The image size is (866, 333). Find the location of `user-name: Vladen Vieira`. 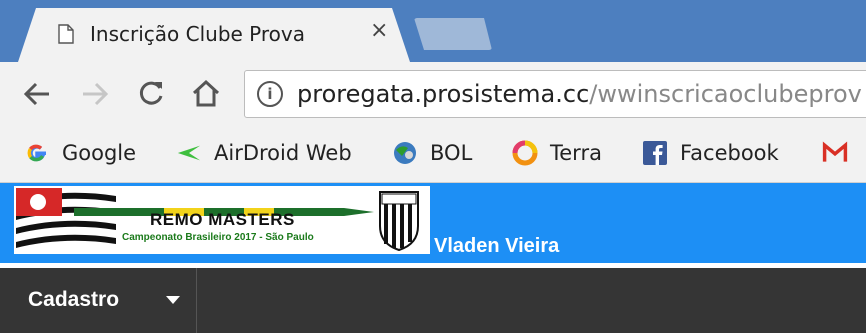

user-name: Vladen Vieira is located at coordinates (497, 246).